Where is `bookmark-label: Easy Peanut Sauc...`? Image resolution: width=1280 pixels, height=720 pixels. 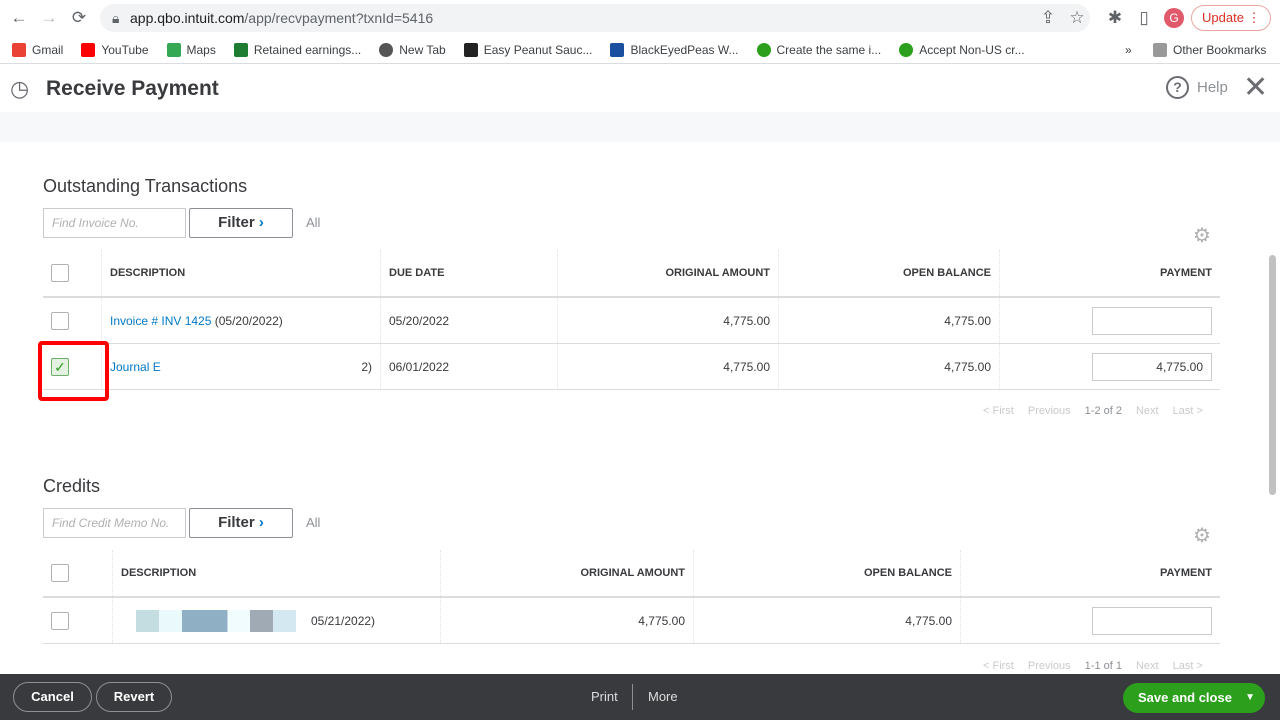
bookmark-label: Easy Peanut Sauc... is located at coordinates (538, 49).